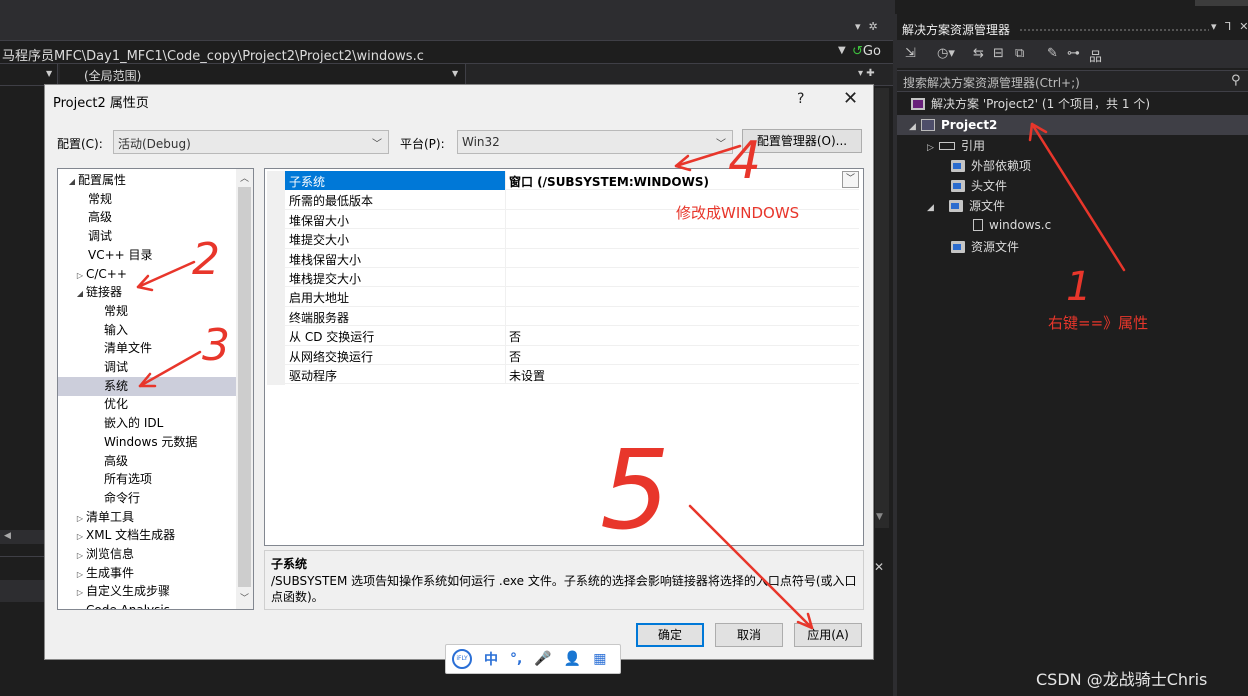 The width and height of the screenshot is (1248, 696). I want to click on user-icon: 👤, so click(572, 659).